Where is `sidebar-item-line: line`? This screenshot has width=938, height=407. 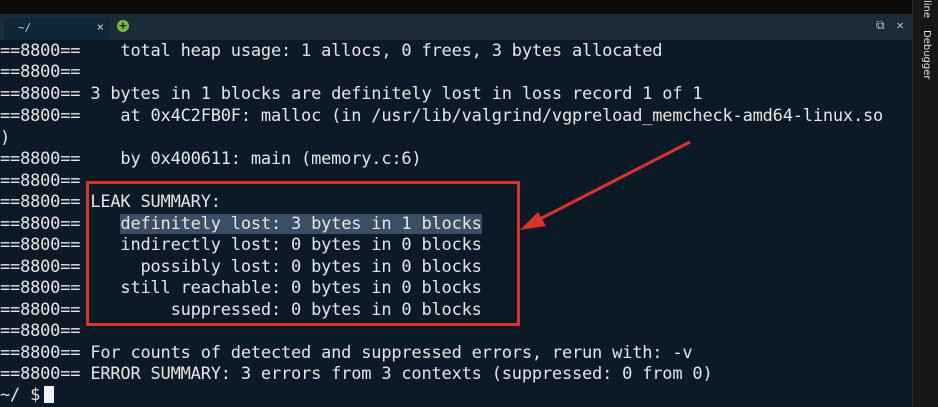
sidebar-item-line: line is located at coordinates (926, 9).